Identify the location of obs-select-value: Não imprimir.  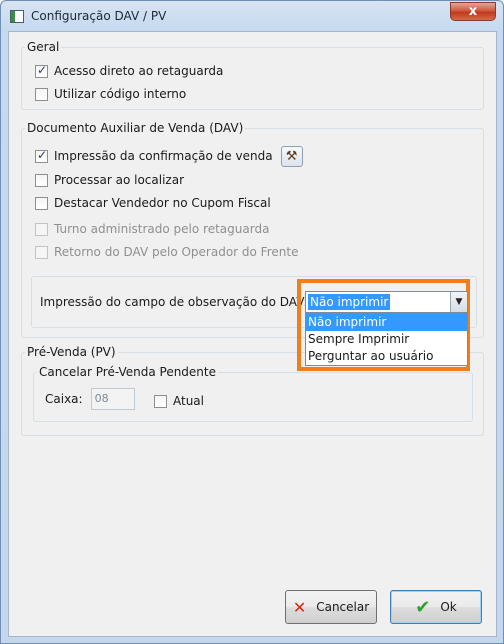
(349, 302).